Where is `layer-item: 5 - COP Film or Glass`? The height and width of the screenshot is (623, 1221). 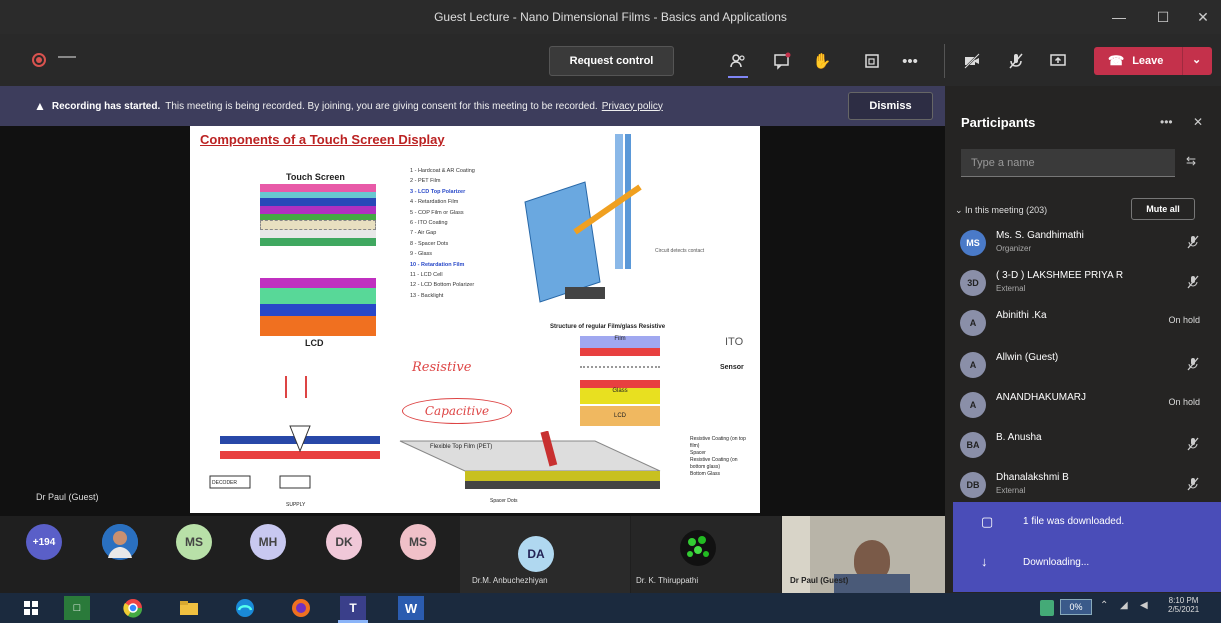 layer-item: 5 - COP Film or Glass is located at coordinates (437, 212).